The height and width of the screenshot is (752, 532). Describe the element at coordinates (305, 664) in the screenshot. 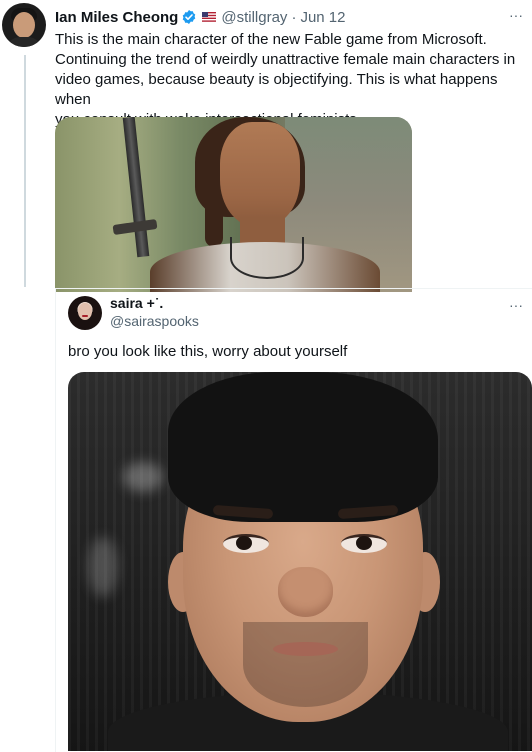

I see `image-person-stubble` at that location.